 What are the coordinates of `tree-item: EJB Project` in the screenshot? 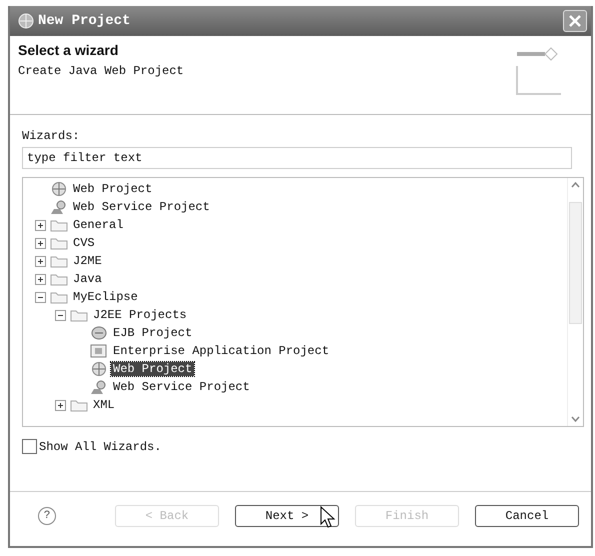 It's located at (152, 333).